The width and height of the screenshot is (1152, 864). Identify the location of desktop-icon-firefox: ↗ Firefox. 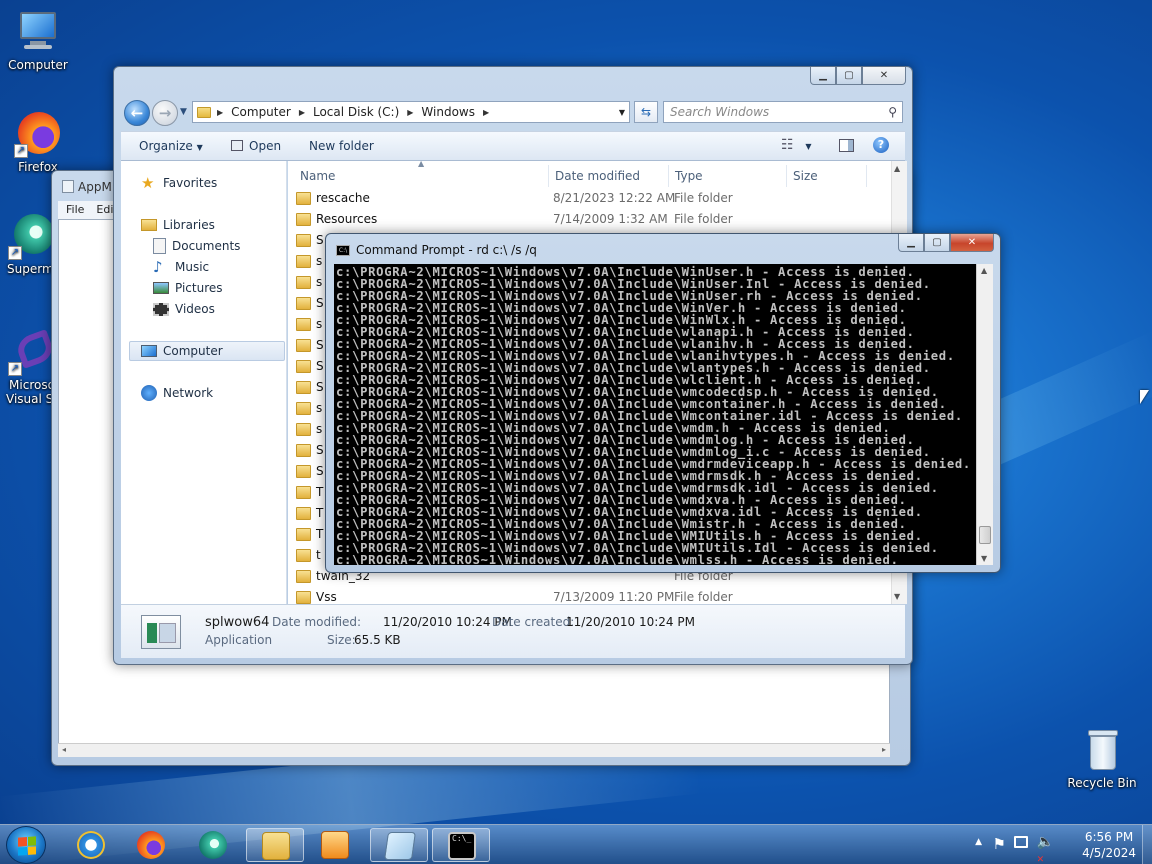
(39, 142).